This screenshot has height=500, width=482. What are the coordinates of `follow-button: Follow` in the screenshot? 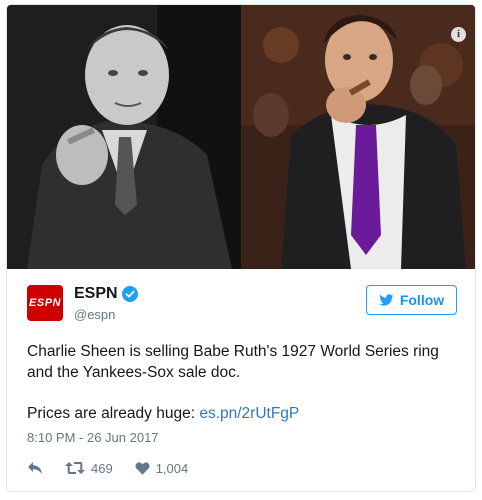 It's located at (411, 300).